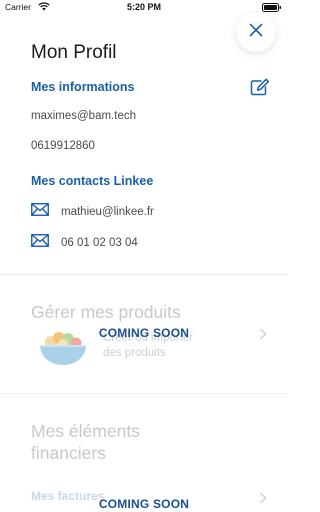 This screenshot has height=512, width=320. What do you see at coordinates (107, 212) in the screenshot?
I see `contact-email: mathieu@linkee.fr` at bounding box center [107, 212].